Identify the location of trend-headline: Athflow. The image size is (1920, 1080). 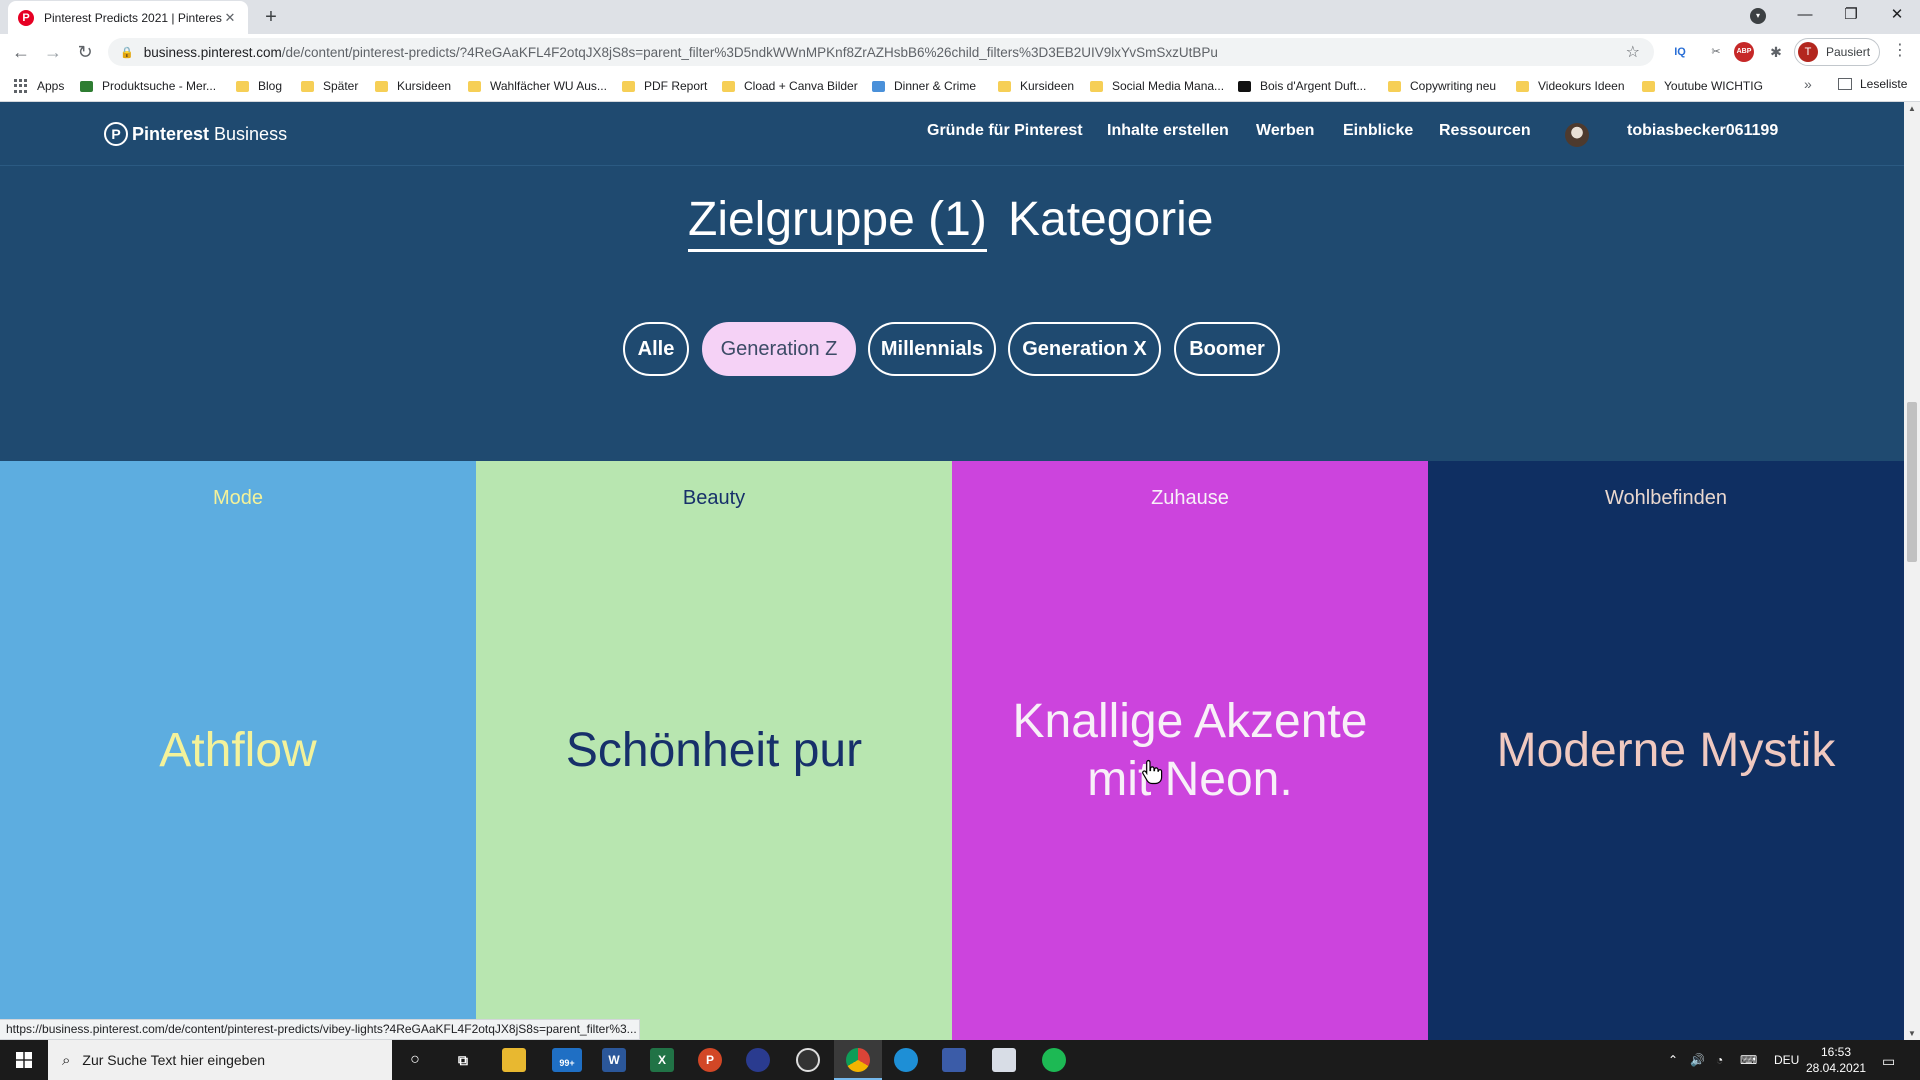
(238, 750).